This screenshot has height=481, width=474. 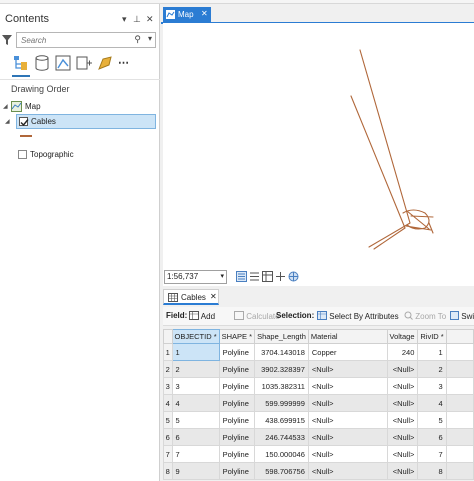 What do you see at coordinates (191, 297) in the screenshot?
I see `tab-cables: Cables ✕` at bounding box center [191, 297].